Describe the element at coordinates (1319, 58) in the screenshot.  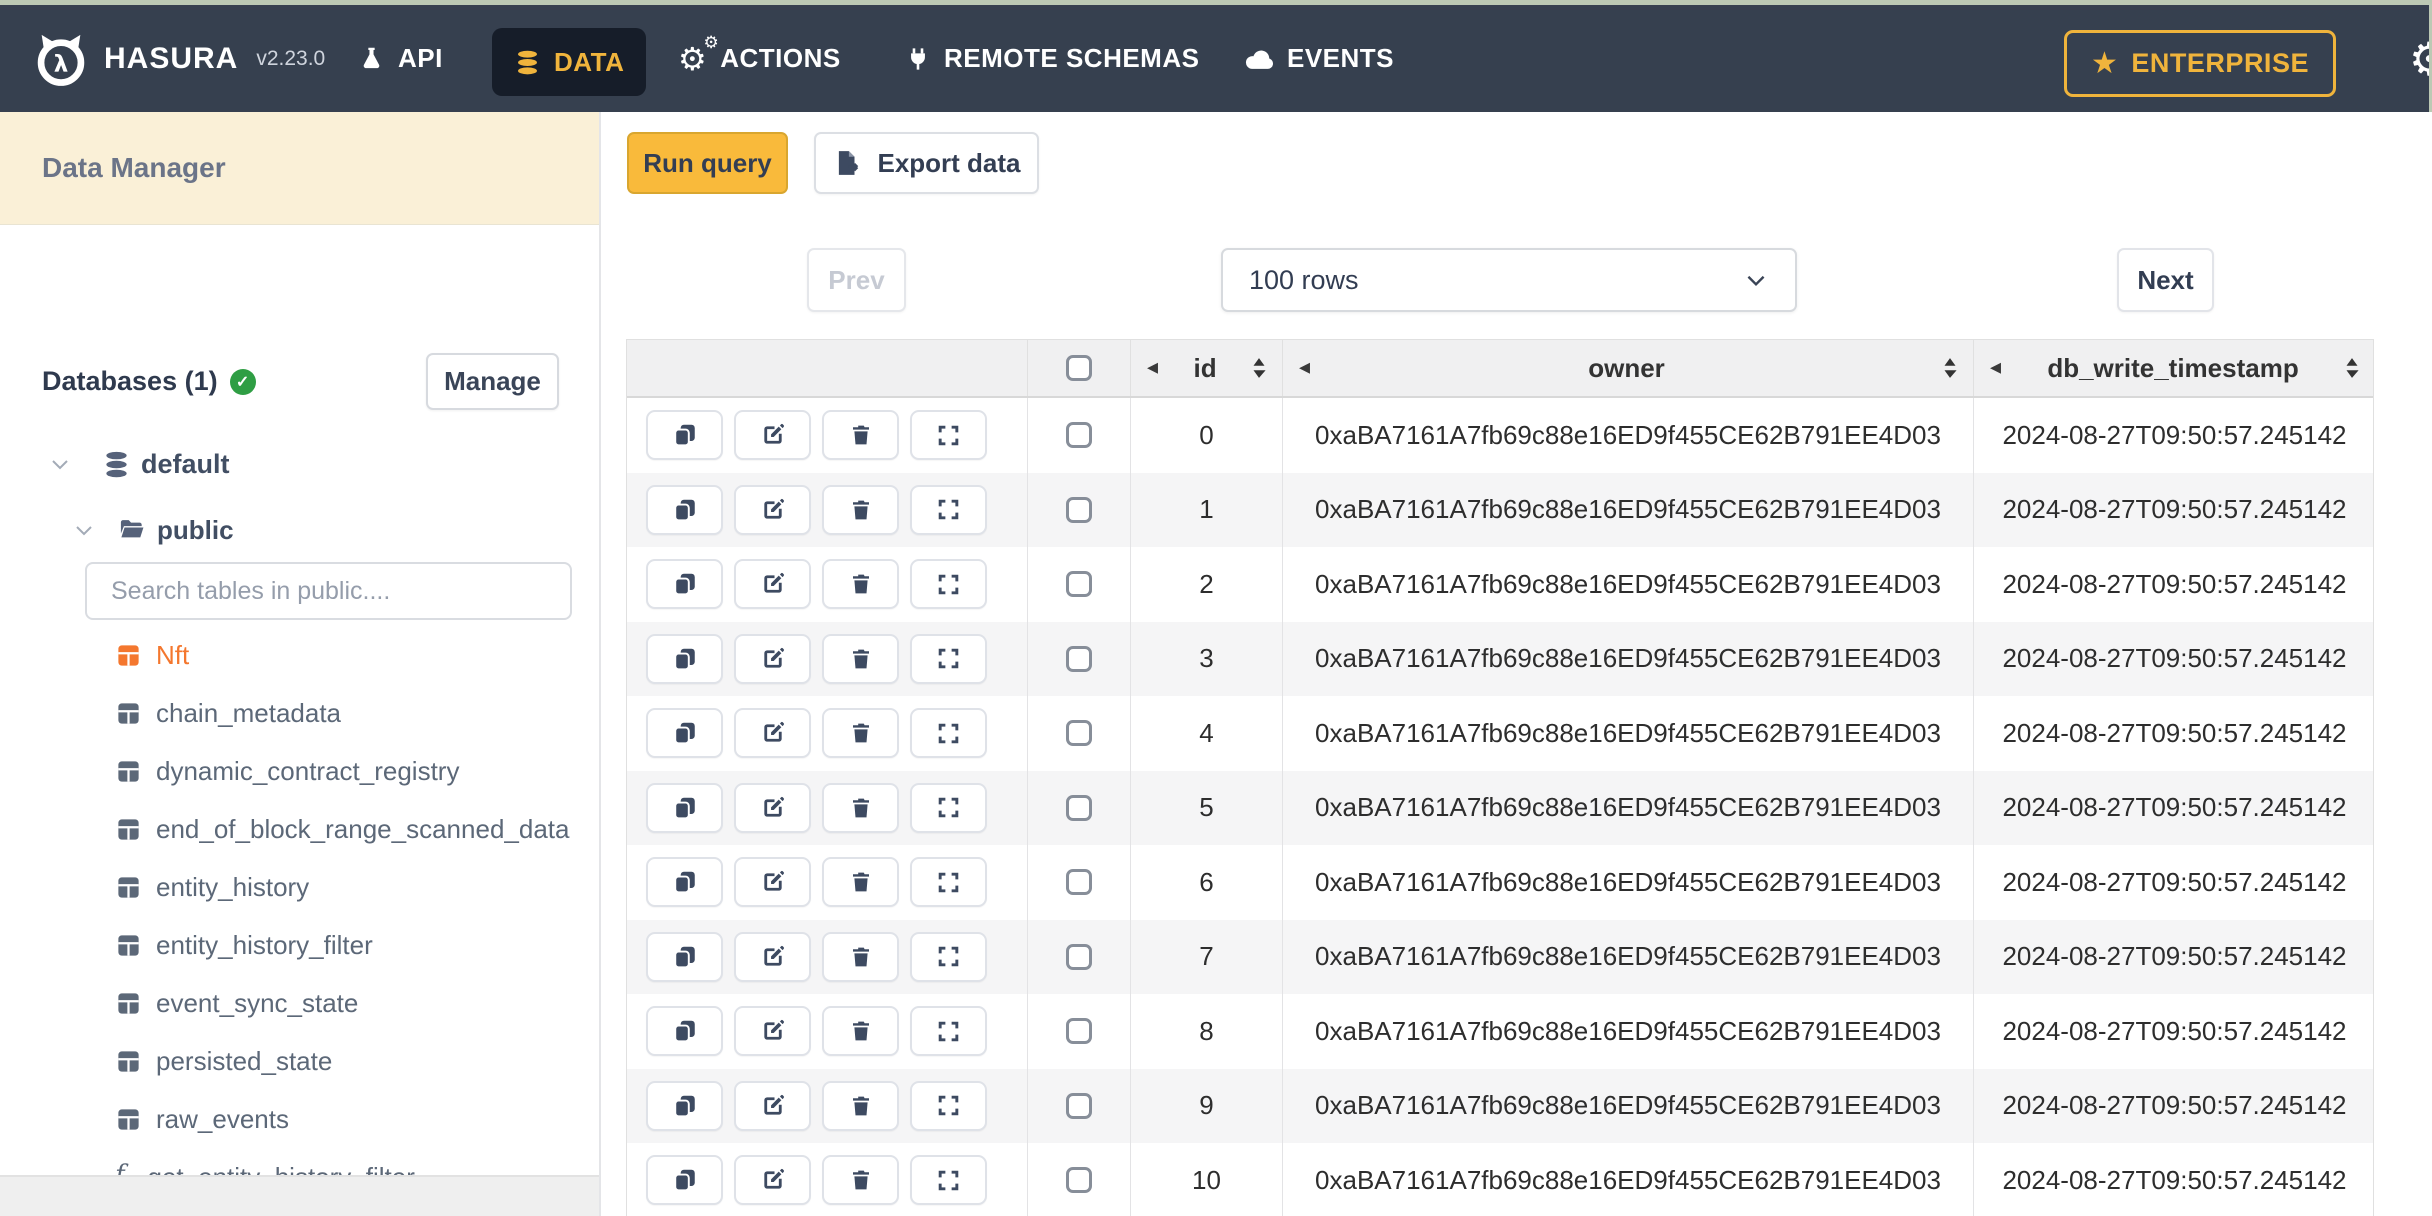
I see `nav-item-events: EVENTS` at that location.